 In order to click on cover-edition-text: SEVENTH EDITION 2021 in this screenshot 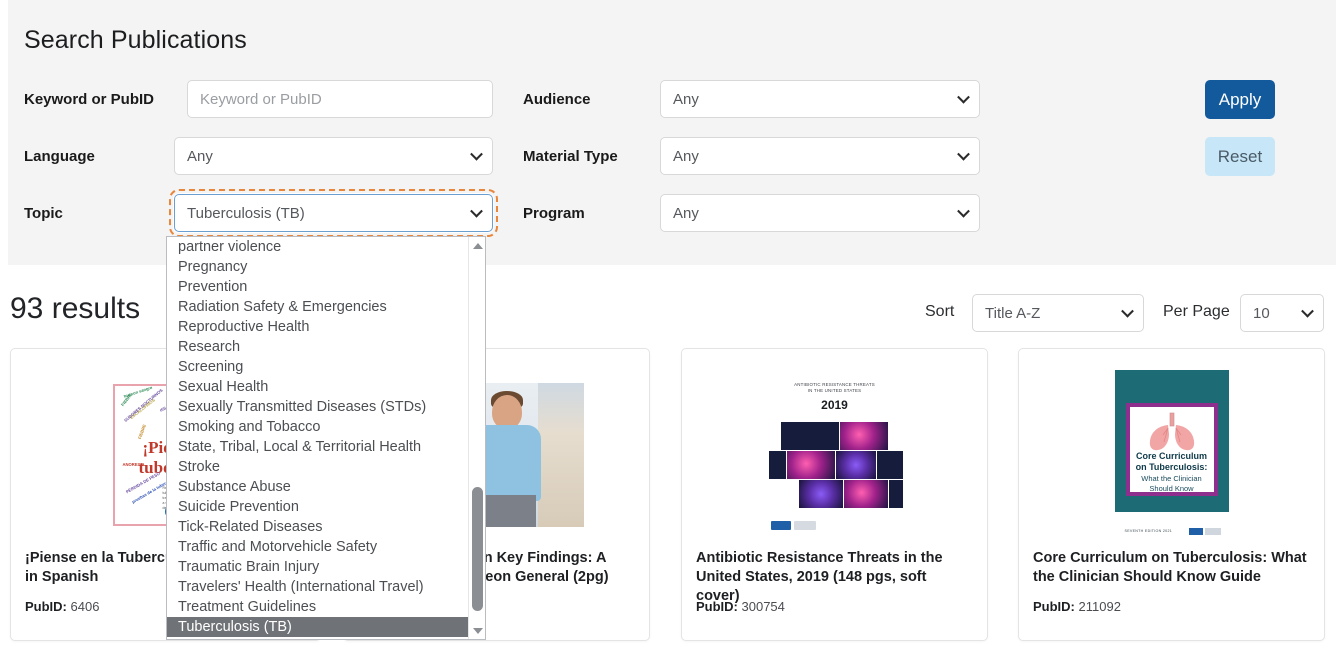, I will do `click(1148, 531)`.